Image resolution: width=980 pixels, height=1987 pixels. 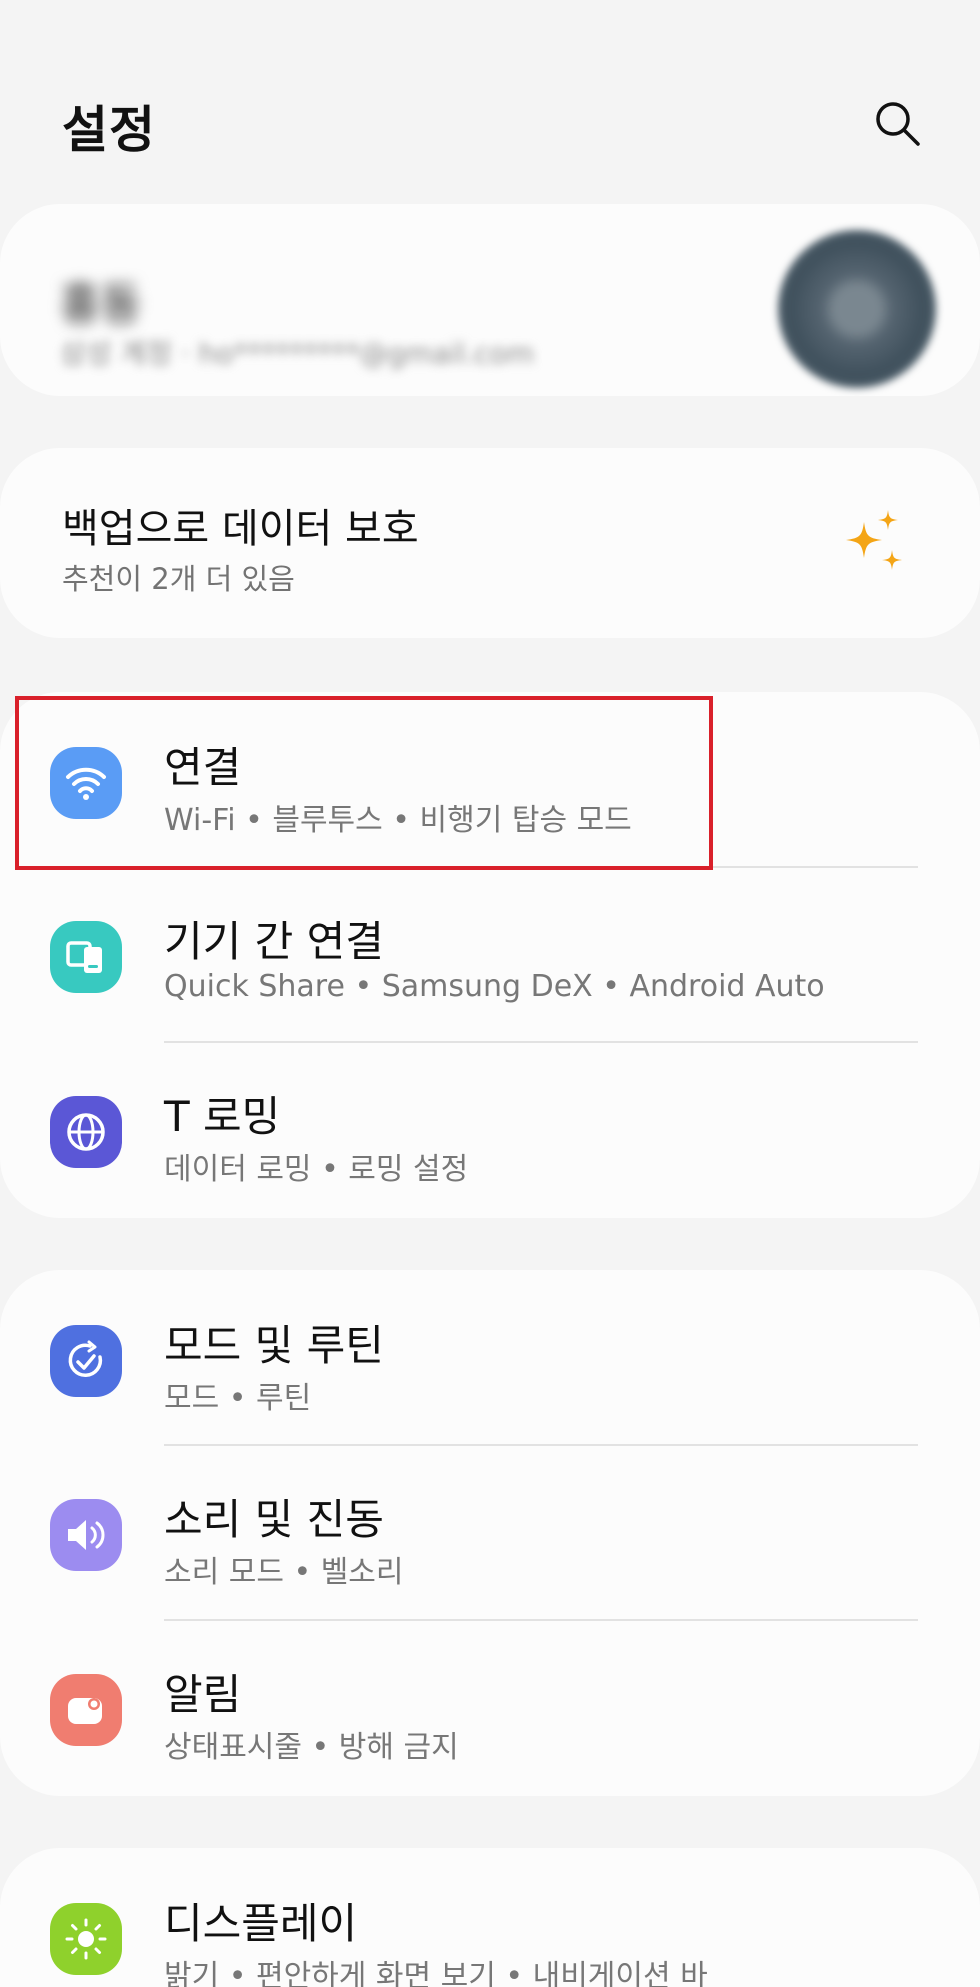 What do you see at coordinates (364, 783) in the screenshot?
I see `highlight-box` at bounding box center [364, 783].